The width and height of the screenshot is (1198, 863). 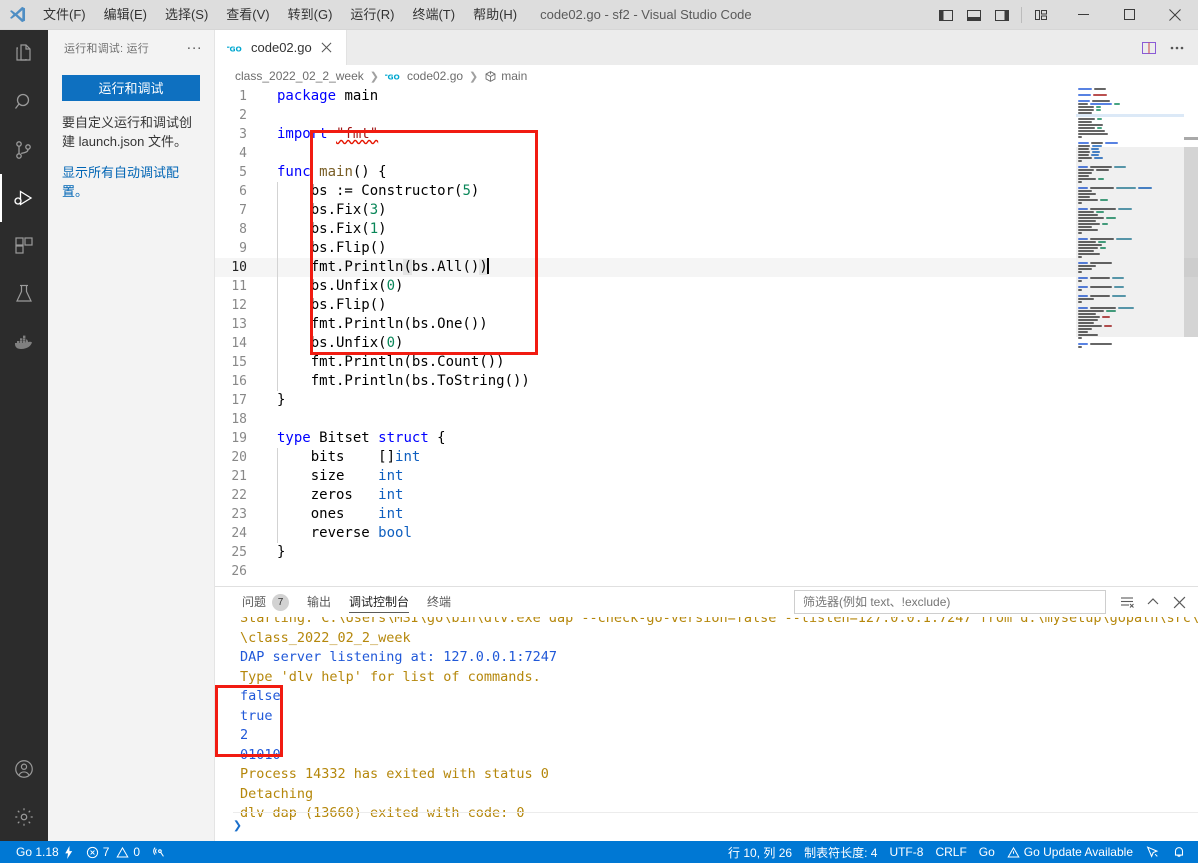 What do you see at coordinates (706, 210) in the screenshot?
I see `code-line: 7 bs.Fix(3)` at bounding box center [706, 210].